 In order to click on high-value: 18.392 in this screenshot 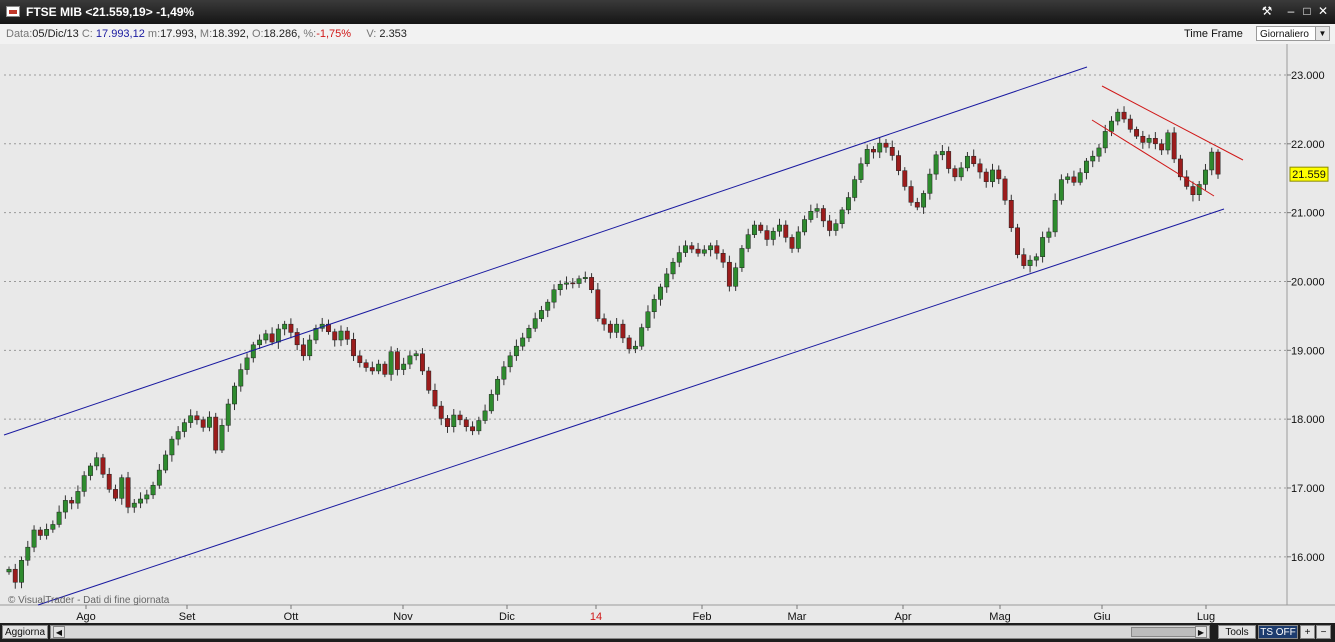, I will do `click(229, 34)`.